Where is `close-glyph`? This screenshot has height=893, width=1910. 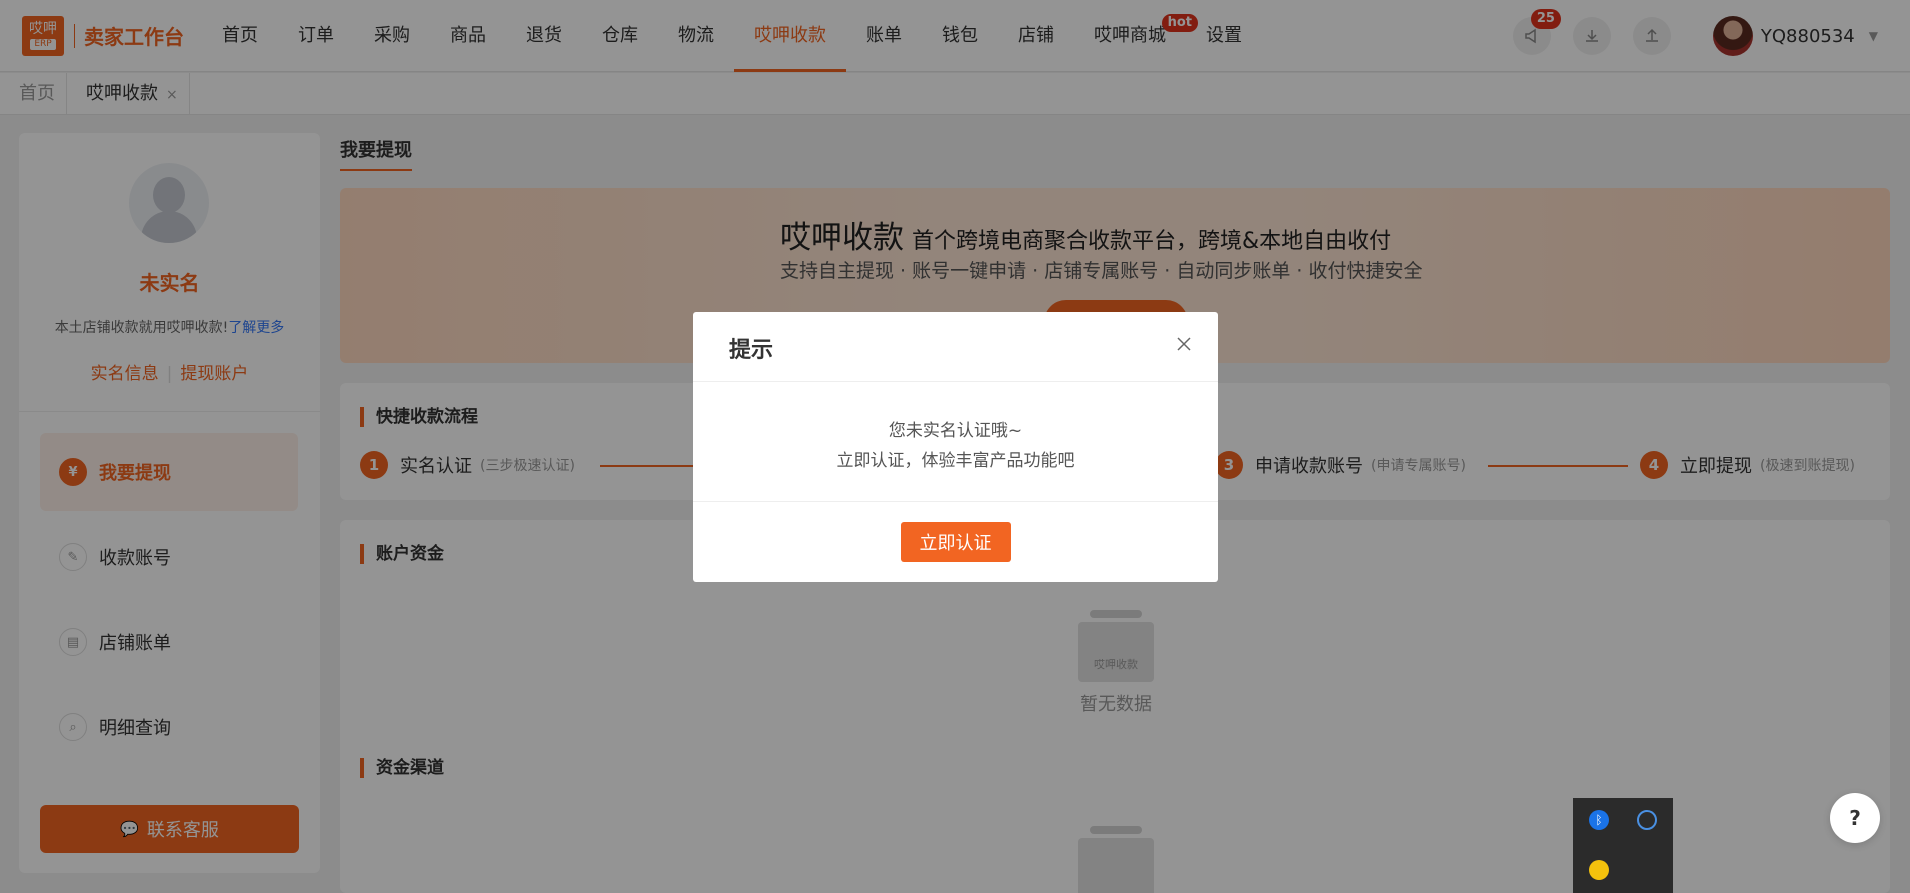 close-glyph is located at coordinates (1184, 344).